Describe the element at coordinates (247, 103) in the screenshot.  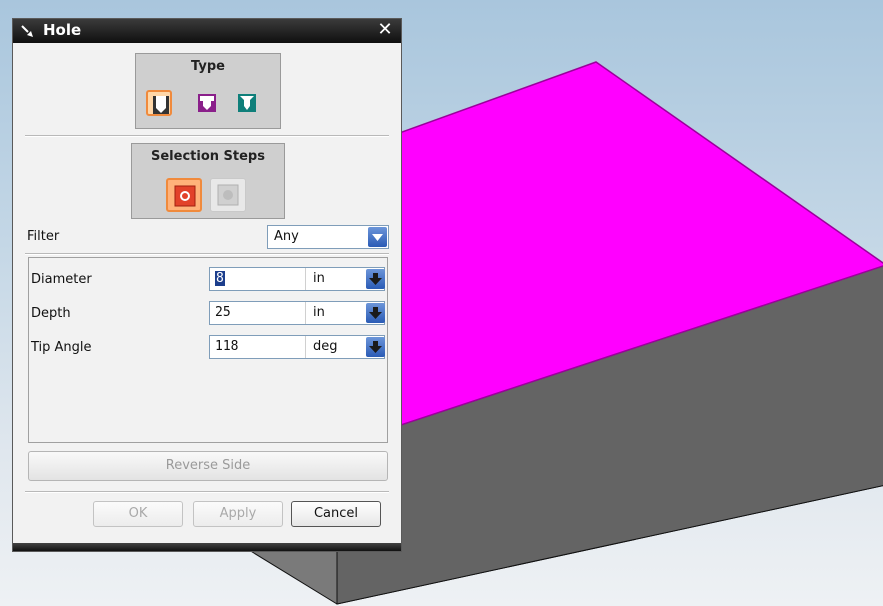
I see `countersink-hole-icon` at that location.